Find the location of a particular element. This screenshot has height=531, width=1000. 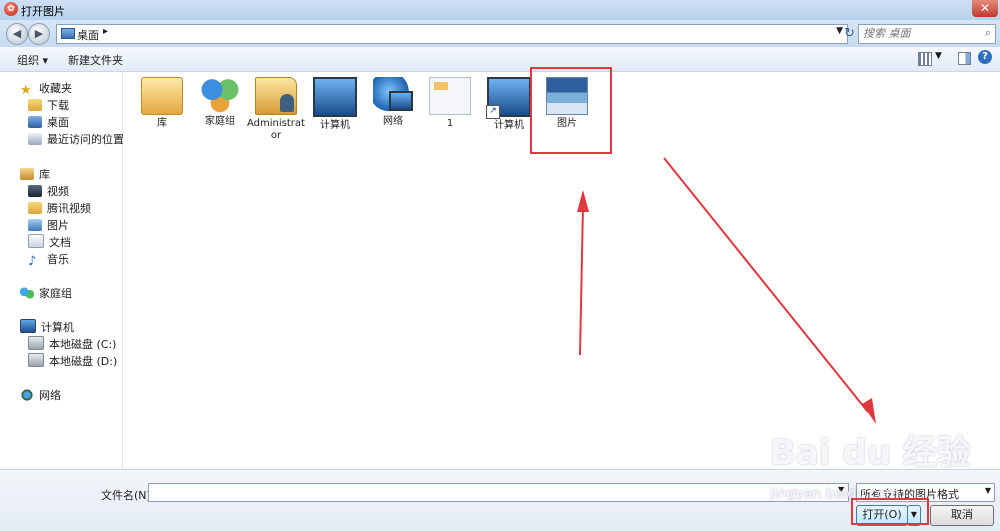

sidebar-item-label: 音乐 is located at coordinates (58, 259).